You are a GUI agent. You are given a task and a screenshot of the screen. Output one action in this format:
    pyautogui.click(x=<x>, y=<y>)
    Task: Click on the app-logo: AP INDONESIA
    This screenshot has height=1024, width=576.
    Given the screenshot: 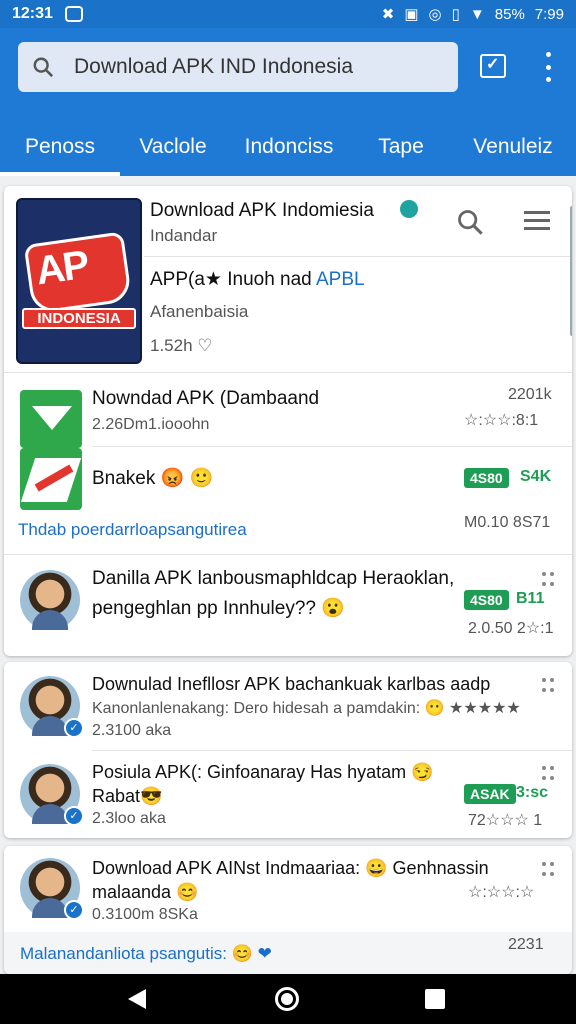 What is the action you would take?
    pyautogui.click(x=79, y=281)
    